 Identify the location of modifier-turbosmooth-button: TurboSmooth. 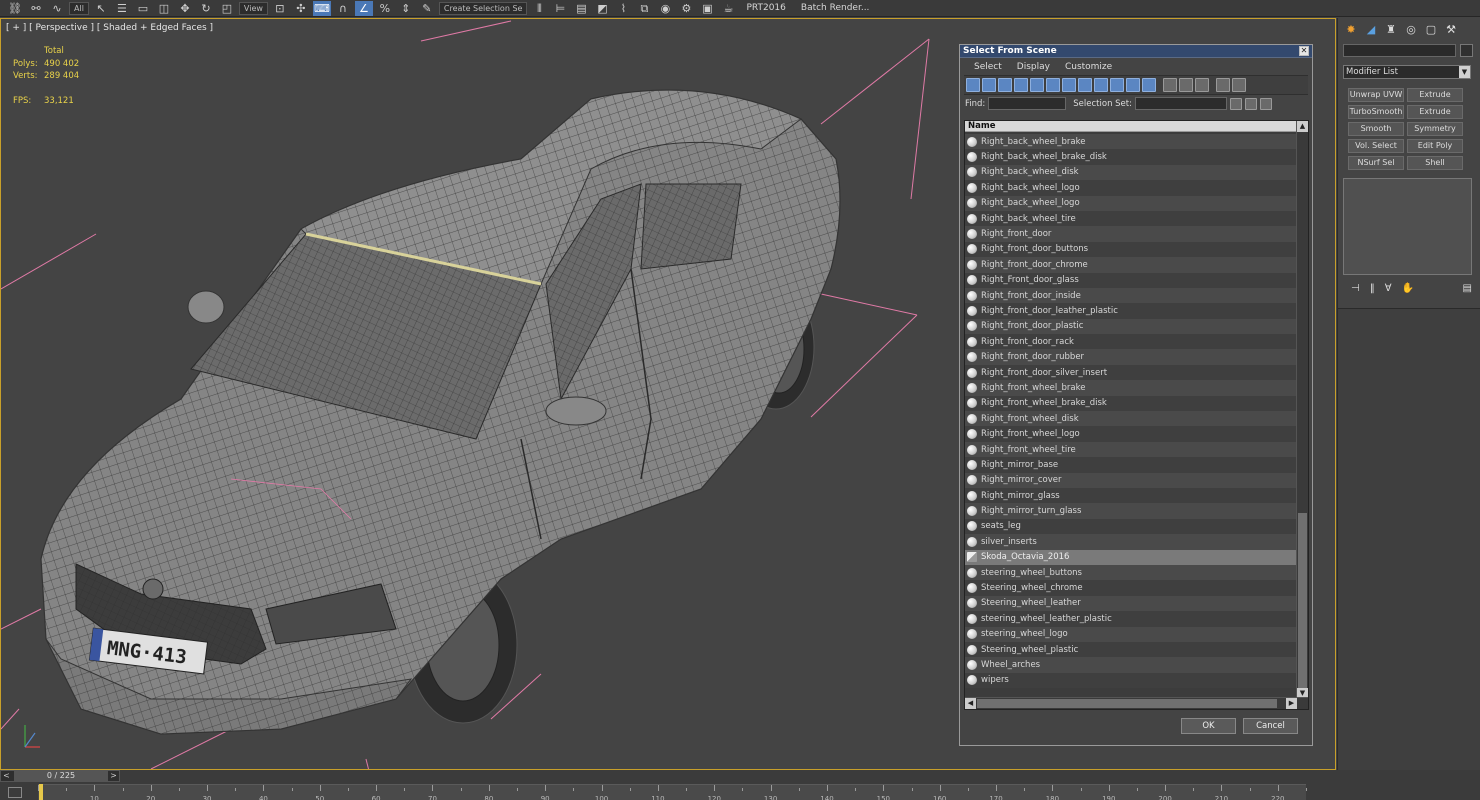
(1376, 112).